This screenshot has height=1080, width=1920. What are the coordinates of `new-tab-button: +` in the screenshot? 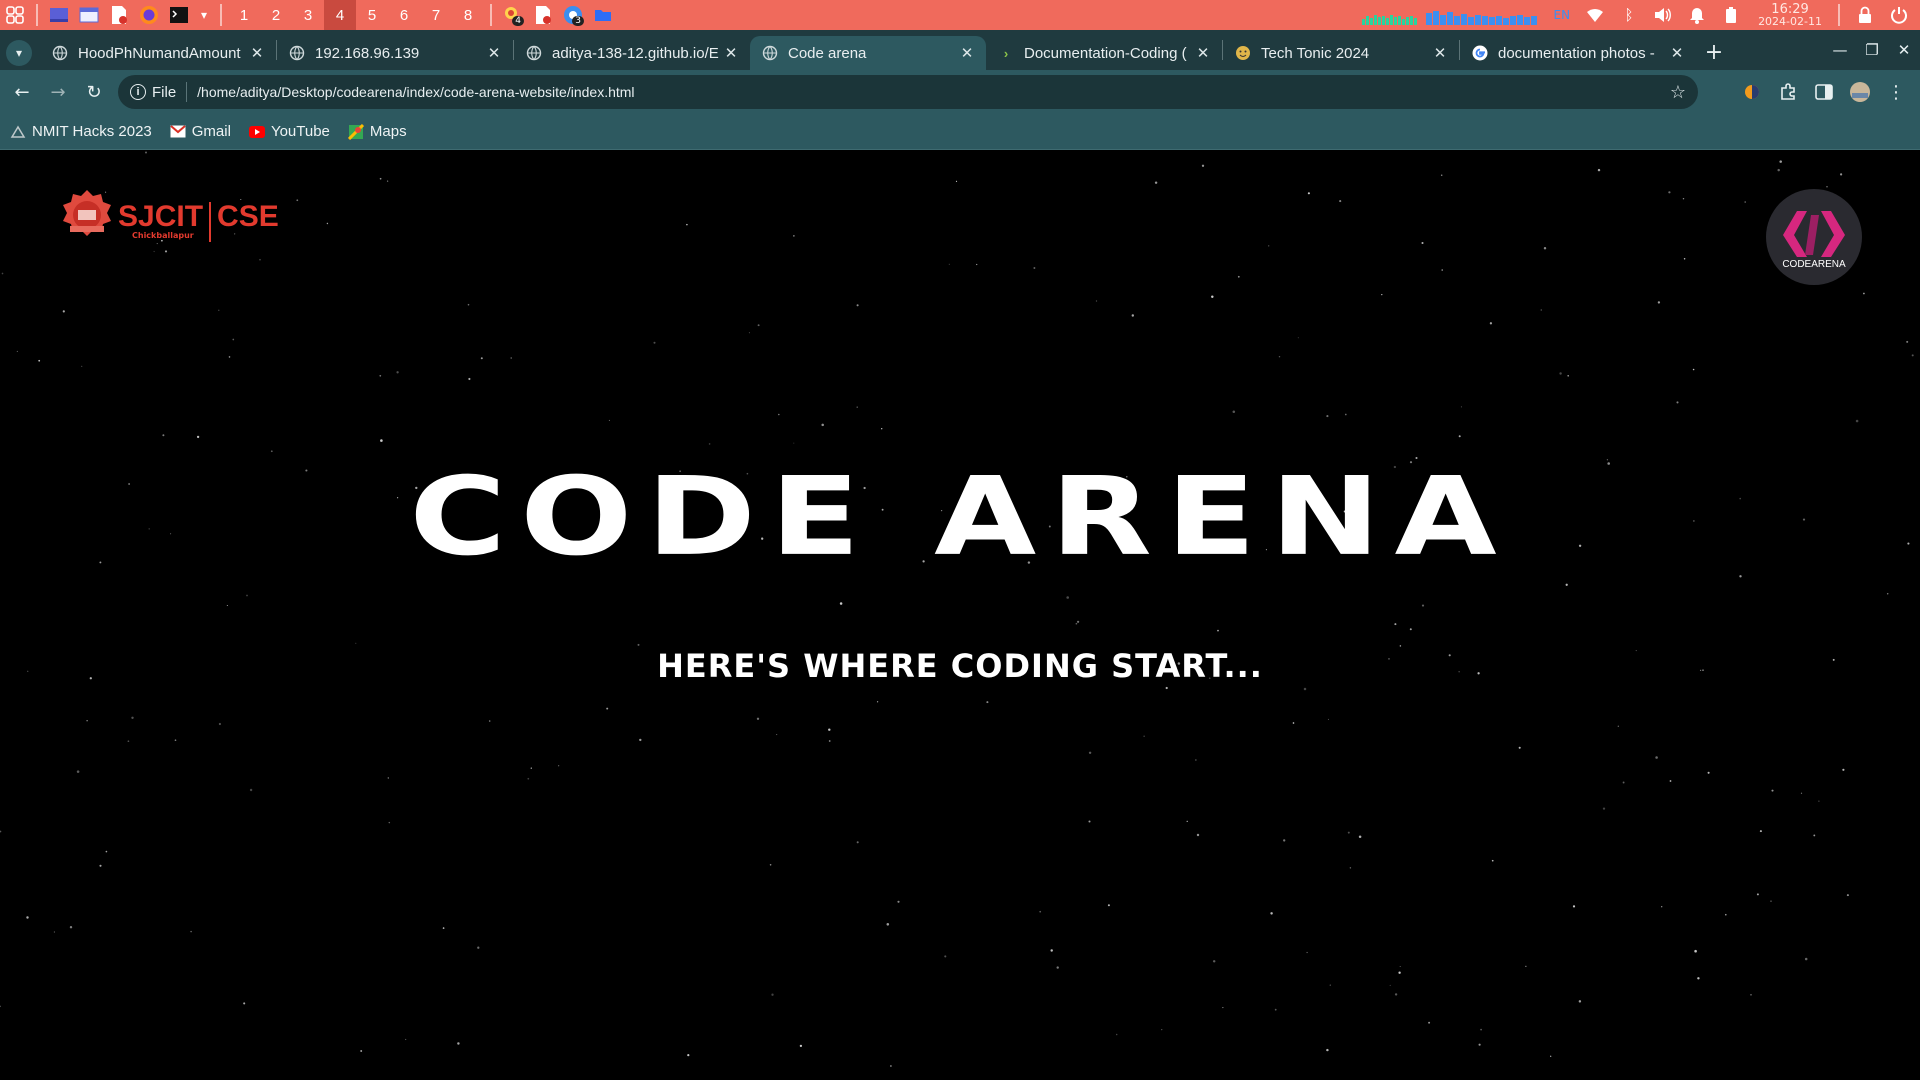 It's located at (1714, 52).